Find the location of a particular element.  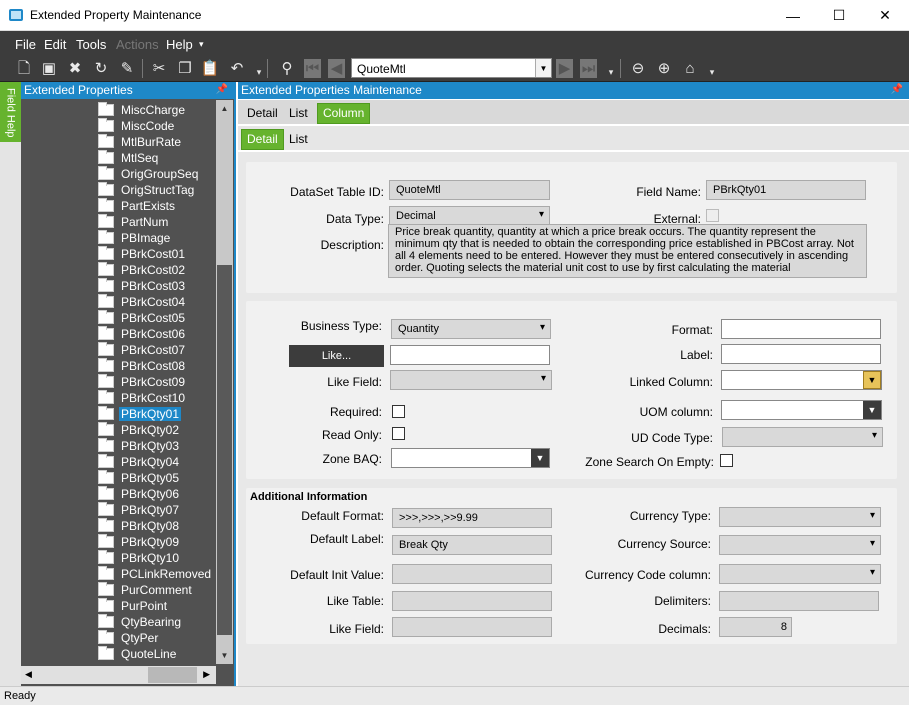

new-icon: 🗋 is located at coordinates (24, 68).